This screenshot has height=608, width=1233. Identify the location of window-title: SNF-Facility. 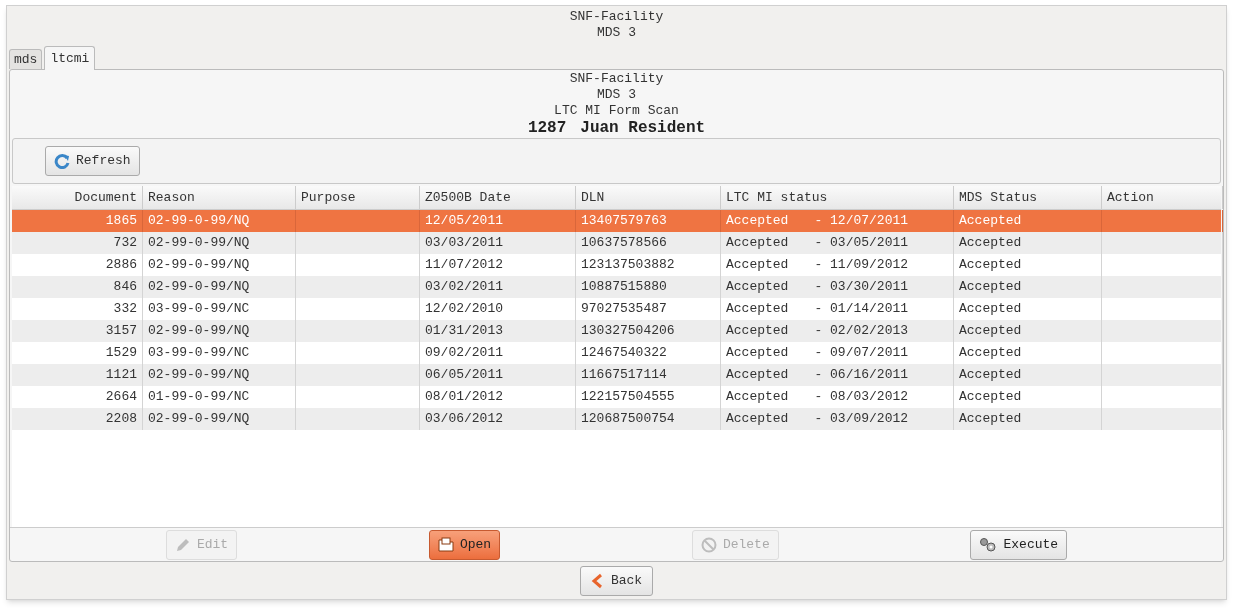
(616, 17).